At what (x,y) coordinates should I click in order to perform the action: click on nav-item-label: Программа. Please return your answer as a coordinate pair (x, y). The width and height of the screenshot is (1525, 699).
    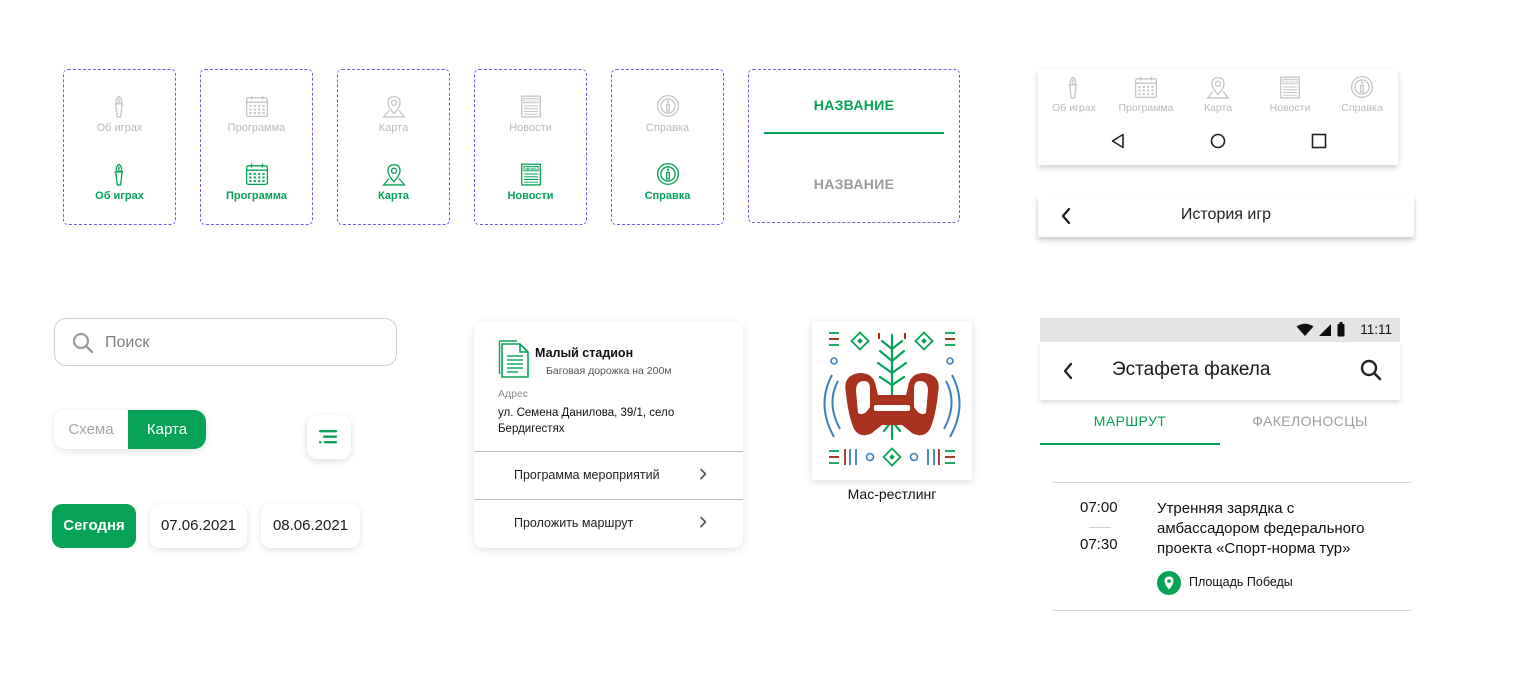
    Looking at the image, I should click on (256, 196).